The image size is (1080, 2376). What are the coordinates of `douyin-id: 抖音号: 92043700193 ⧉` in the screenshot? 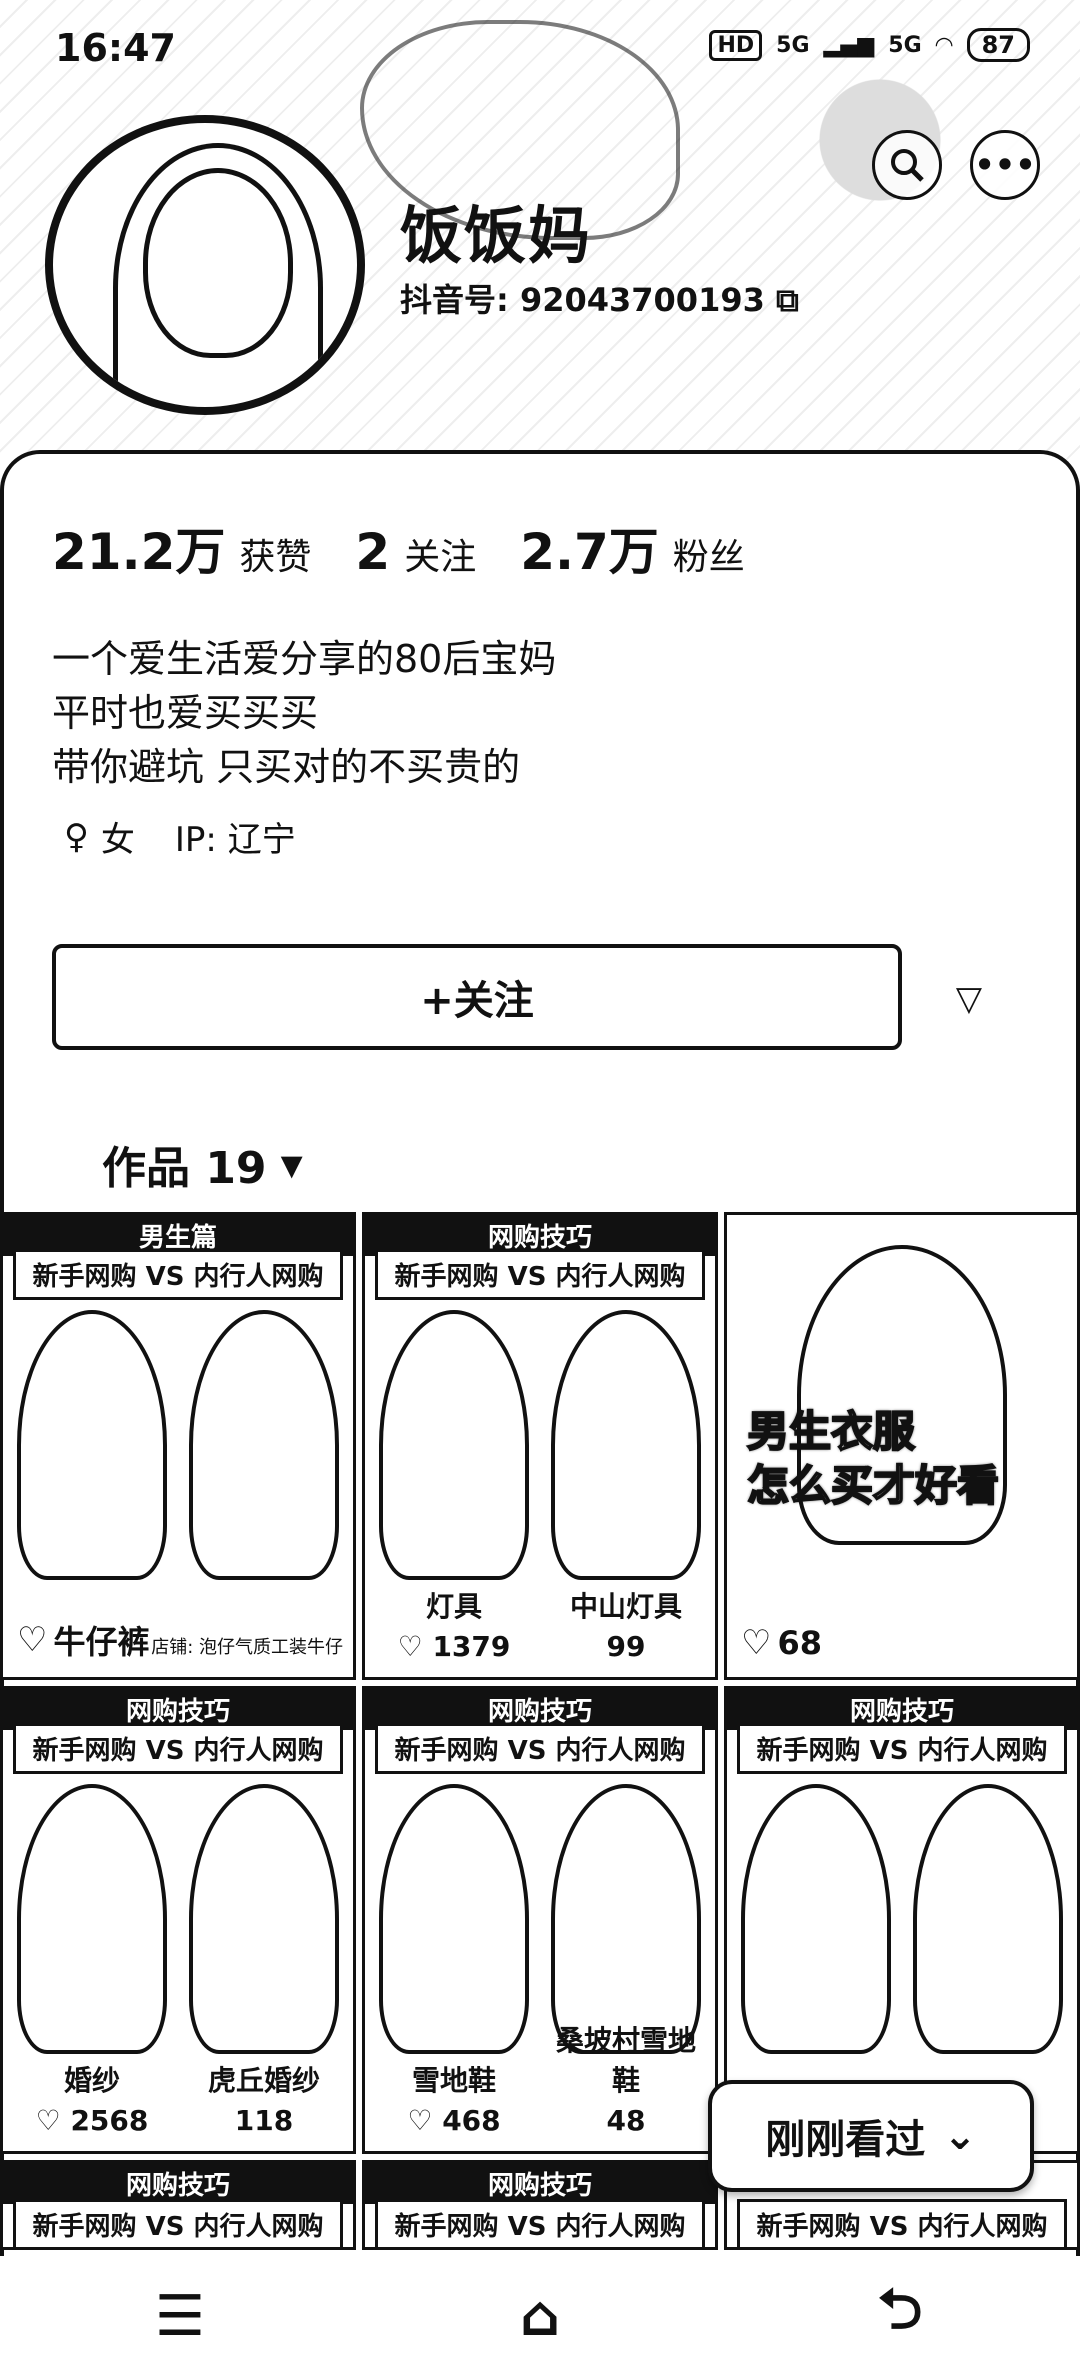 It's located at (599, 298).